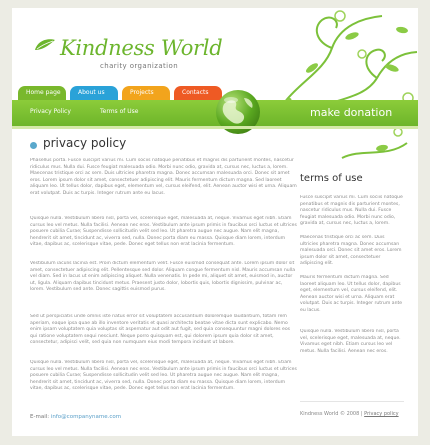 The width and height of the screenshot is (430, 445). What do you see at coordinates (381, 414) in the screenshot?
I see `privacy-policy-link: Privacy policy` at bounding box center [381, 414].